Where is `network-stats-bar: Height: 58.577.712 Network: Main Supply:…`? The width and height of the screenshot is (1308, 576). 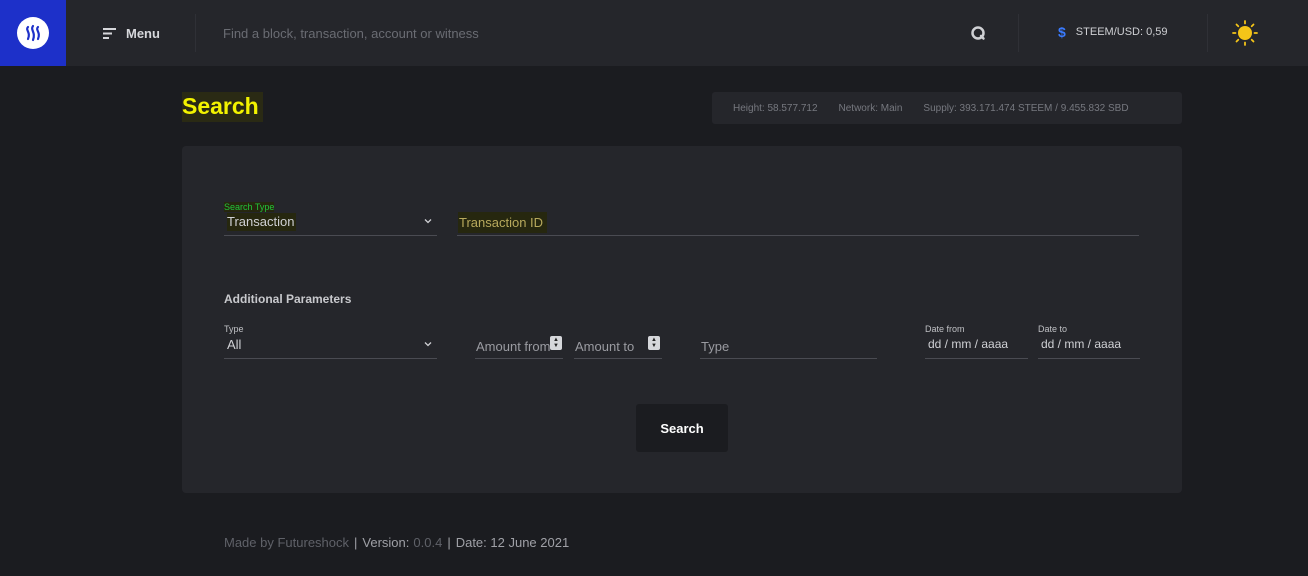 network-stats-bar: Height: 58.577.712 Network: Main Supply:… is located at coordinates (947, 108).